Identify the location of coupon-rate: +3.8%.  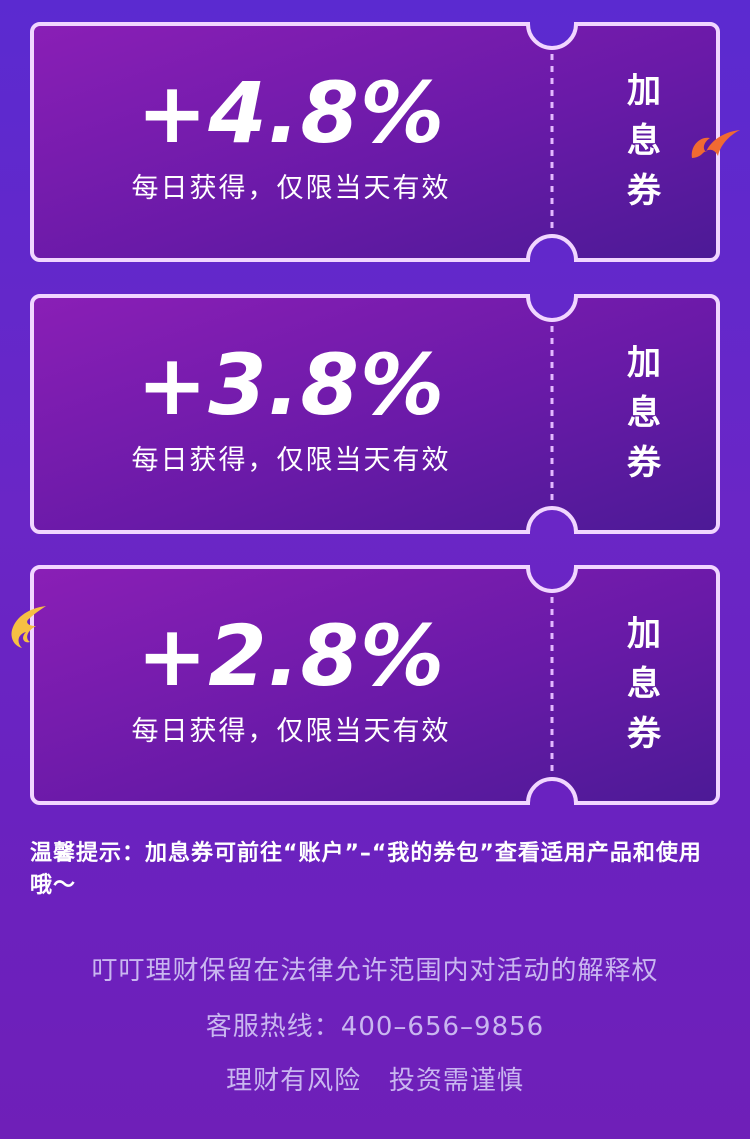
(291, 385).